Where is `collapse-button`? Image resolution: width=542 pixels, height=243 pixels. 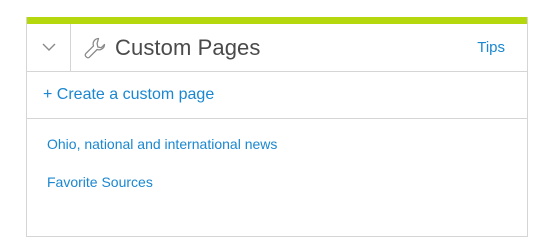
collapse-button is located at coordinates (49, 47).